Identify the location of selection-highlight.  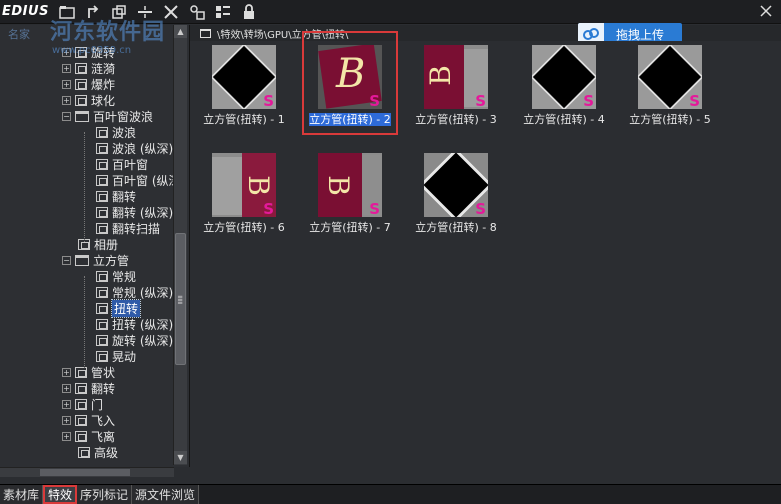
(350, 83).